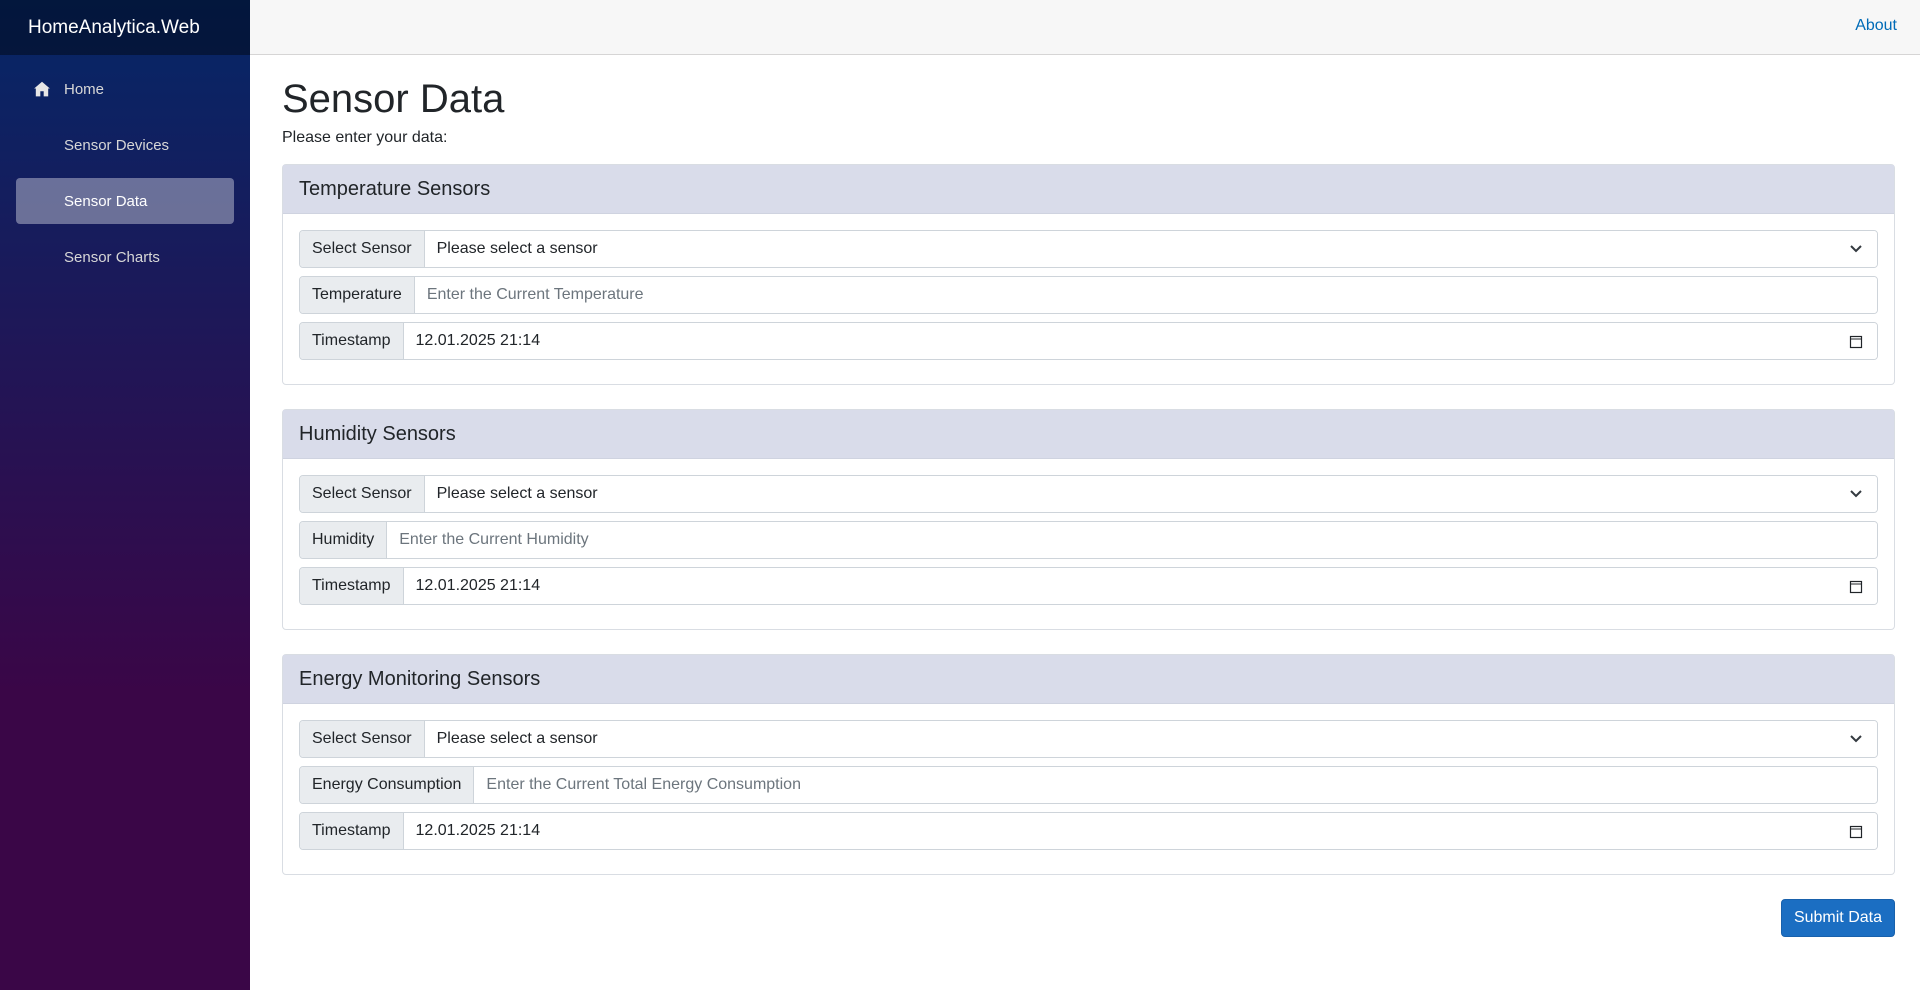  I want to click on nav-item-sensor-charts: Sensor Charts, so click(125, 257).